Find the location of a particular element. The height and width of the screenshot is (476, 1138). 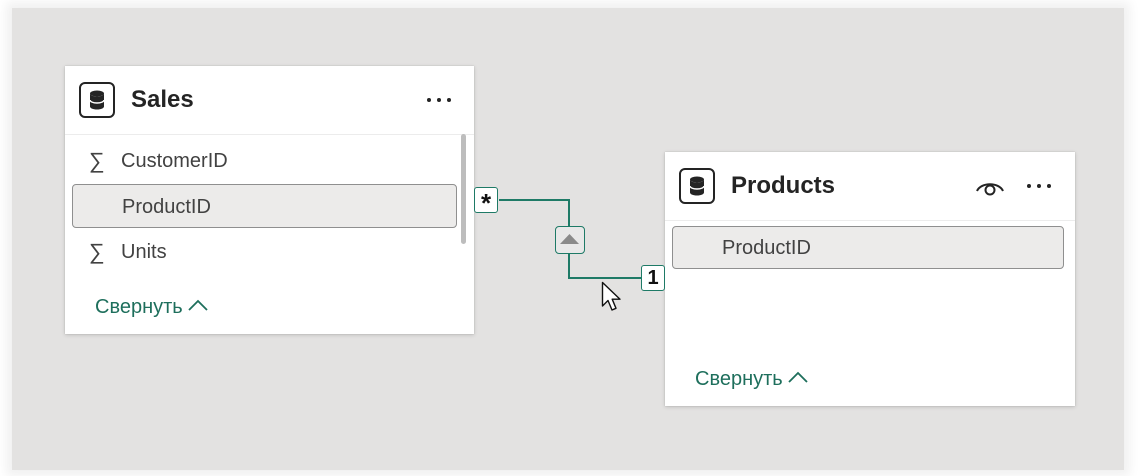

products-table-header: Products is located at coordinates (870, 186).